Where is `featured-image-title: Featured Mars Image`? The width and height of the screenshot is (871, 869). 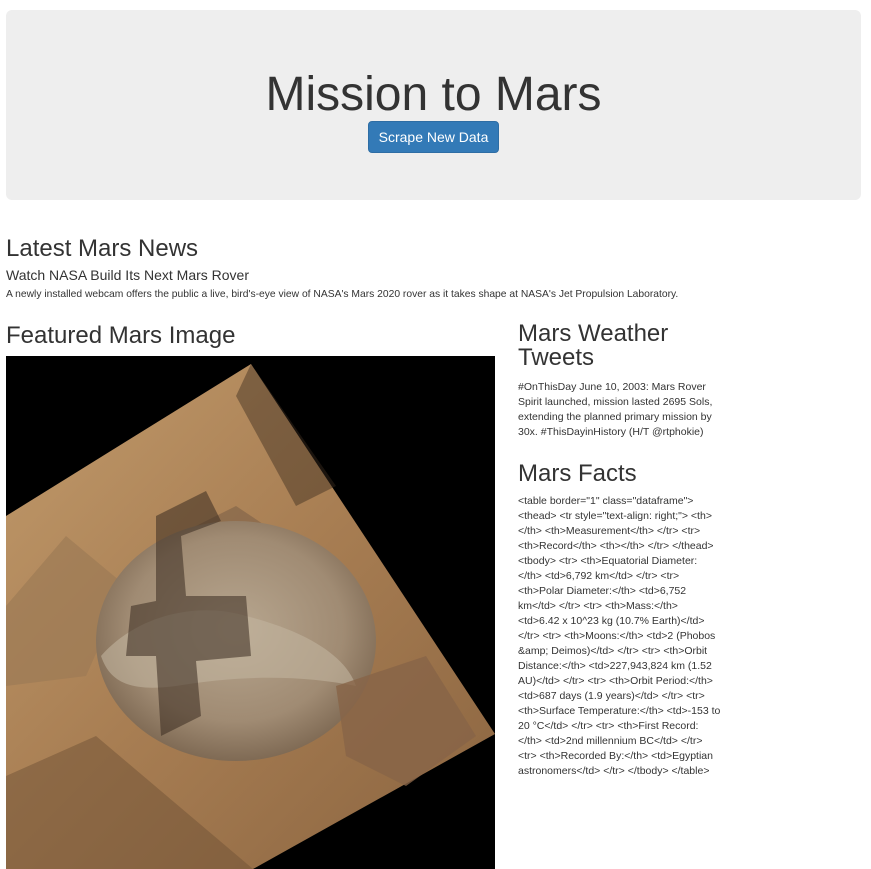
featured-image-title: Featured Mars Image is located at coordinates (121, 335).